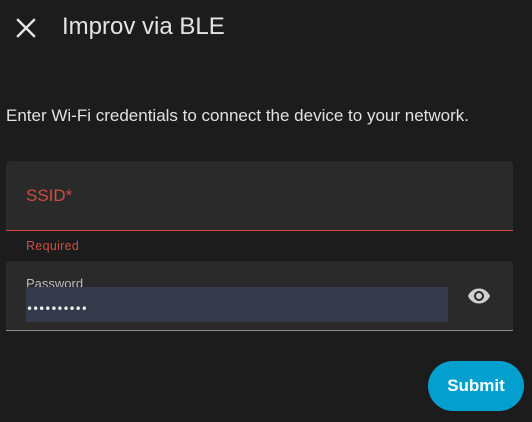  Describe the element at coordinates (49, 195) in the screenshot. I see `ssid-label: SSID*` at that location.